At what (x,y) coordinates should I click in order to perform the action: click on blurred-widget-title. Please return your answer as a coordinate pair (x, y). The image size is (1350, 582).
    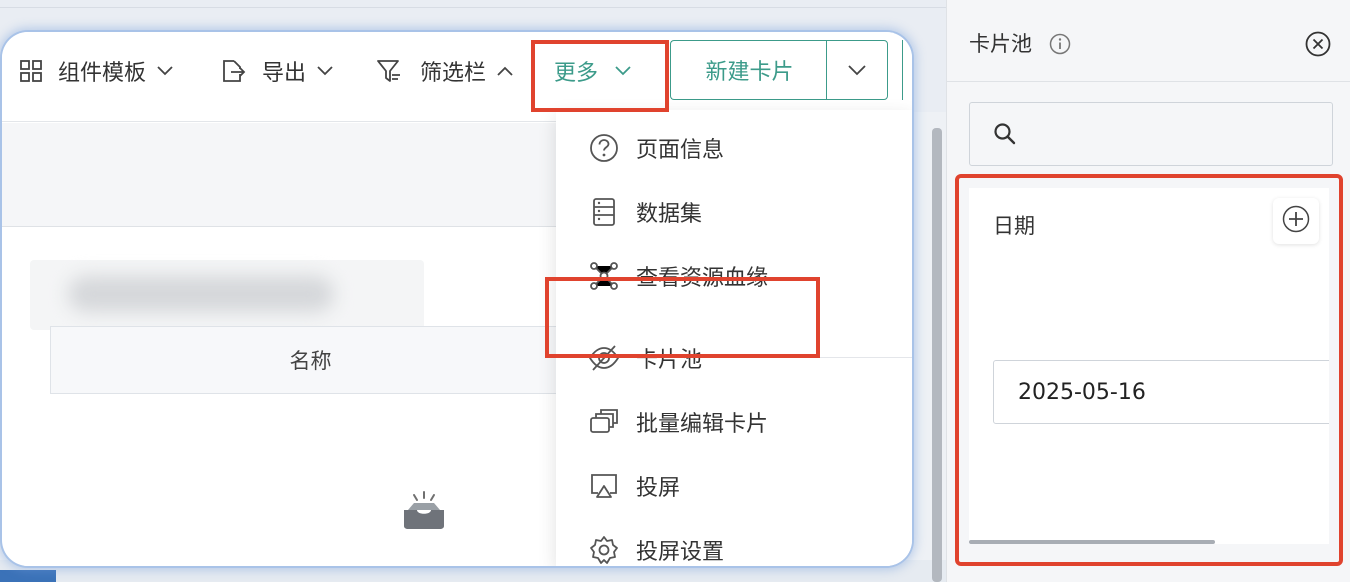
    Looking at the image, I should click on (201, 294).